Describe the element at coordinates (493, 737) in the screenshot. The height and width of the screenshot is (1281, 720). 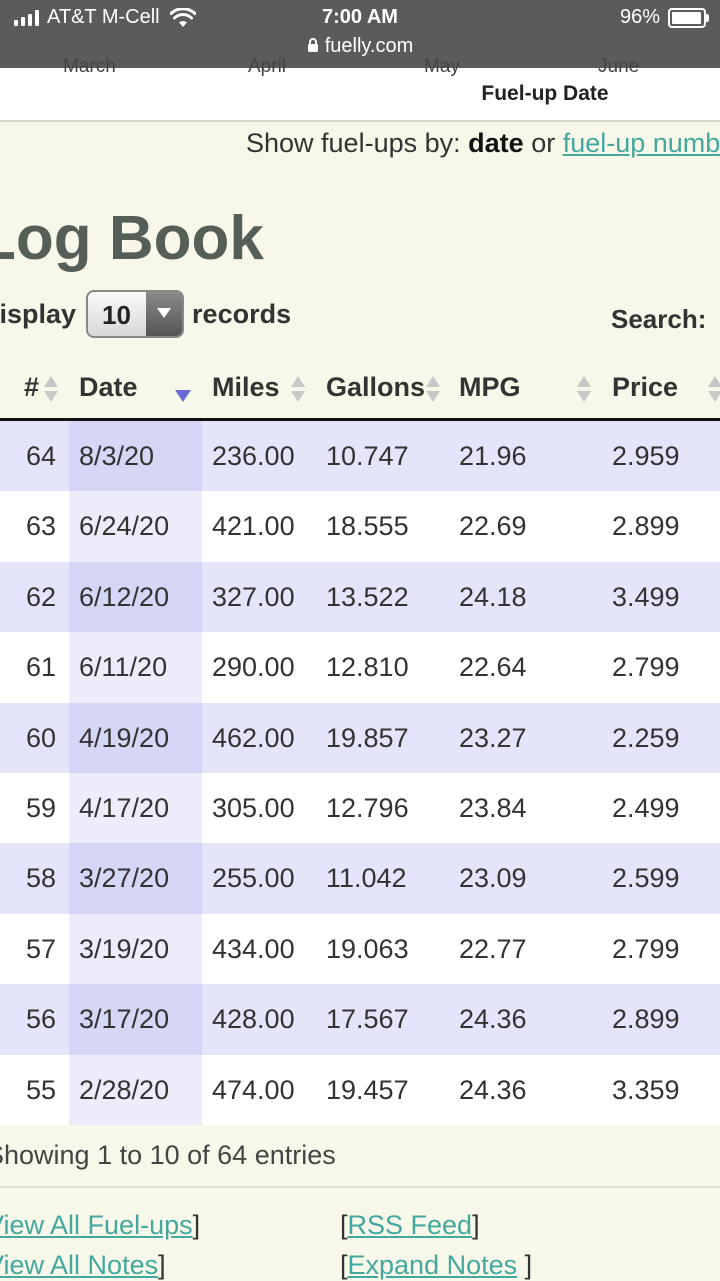
I see `cell-mpg: 23.27` at that location.